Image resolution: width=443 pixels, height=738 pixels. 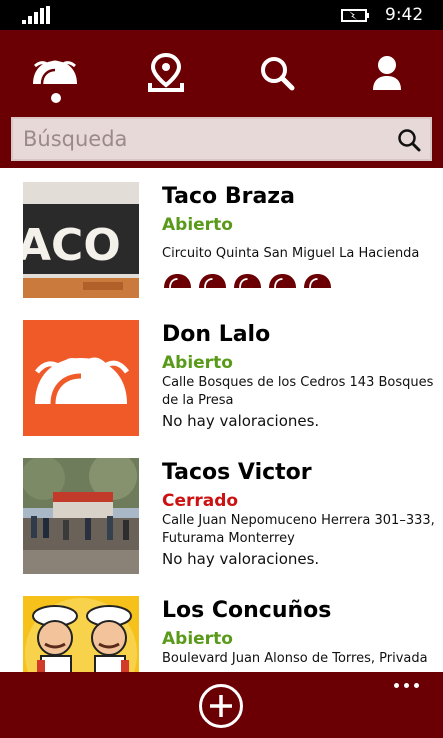 What do you see at coordinates (409, 140) in the screenshot?
I see `search-button-icon` at bounding box center [409, 140].